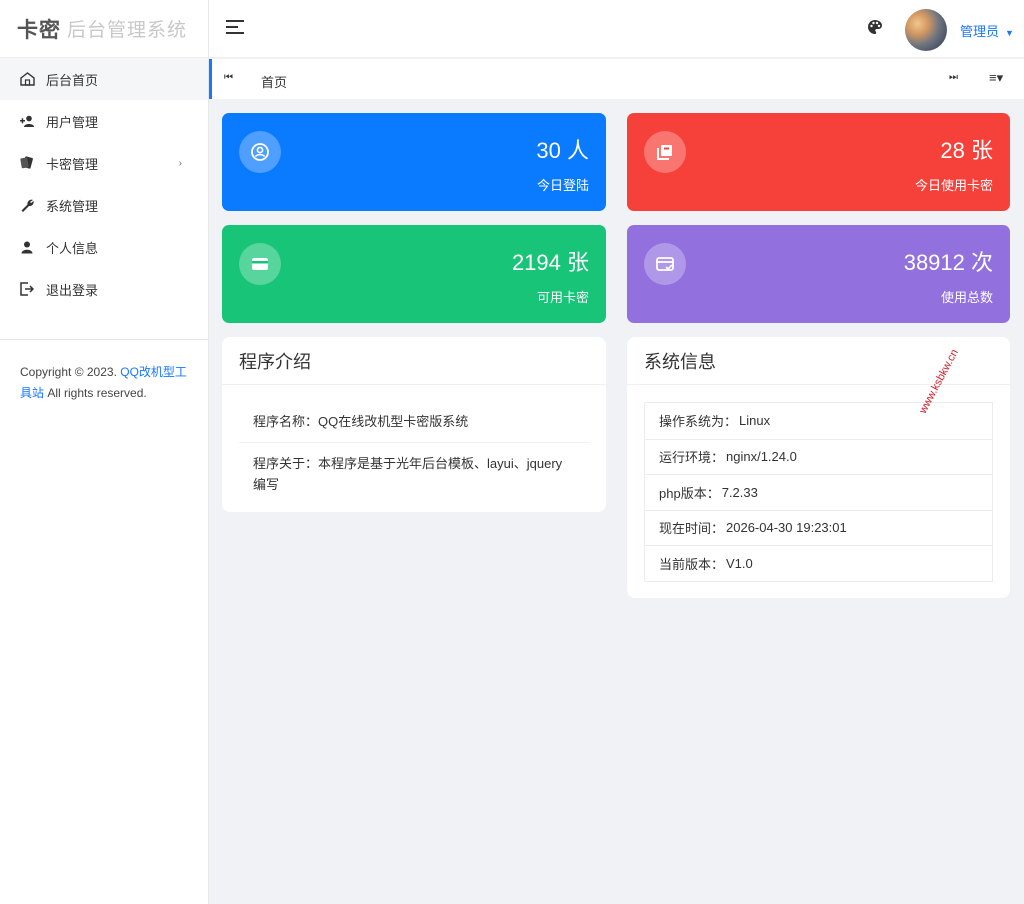 The width and height of the screenshot is (1024, 904). Describe the element at coordinates (180, 163) in the screenshot. I see `chevron-right-icon: ›` at that location.